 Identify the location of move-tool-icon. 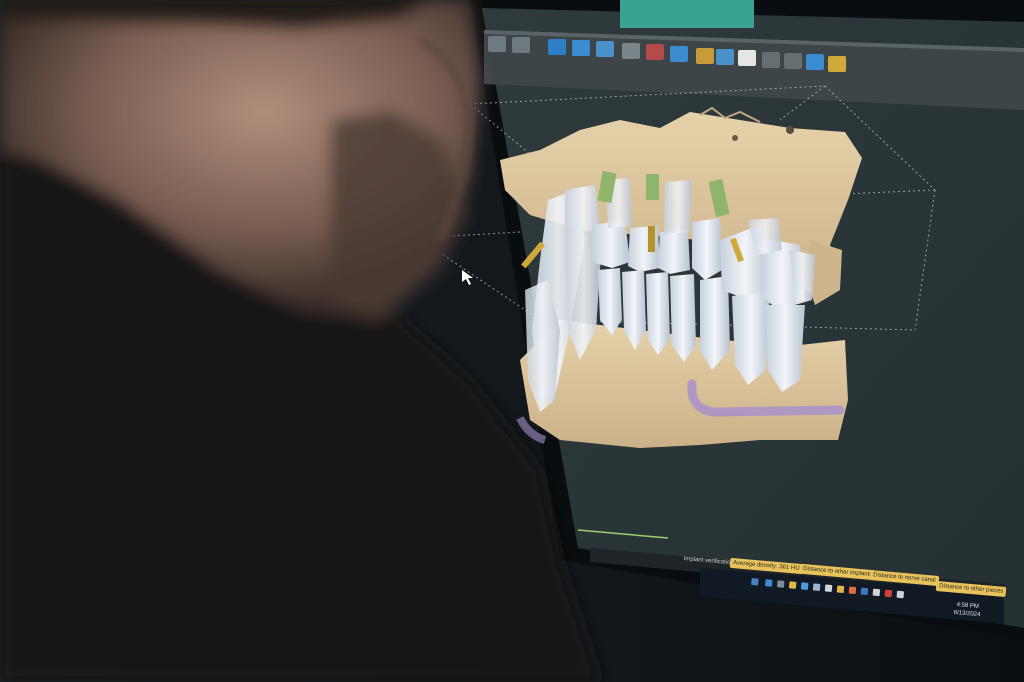
(557, 47).